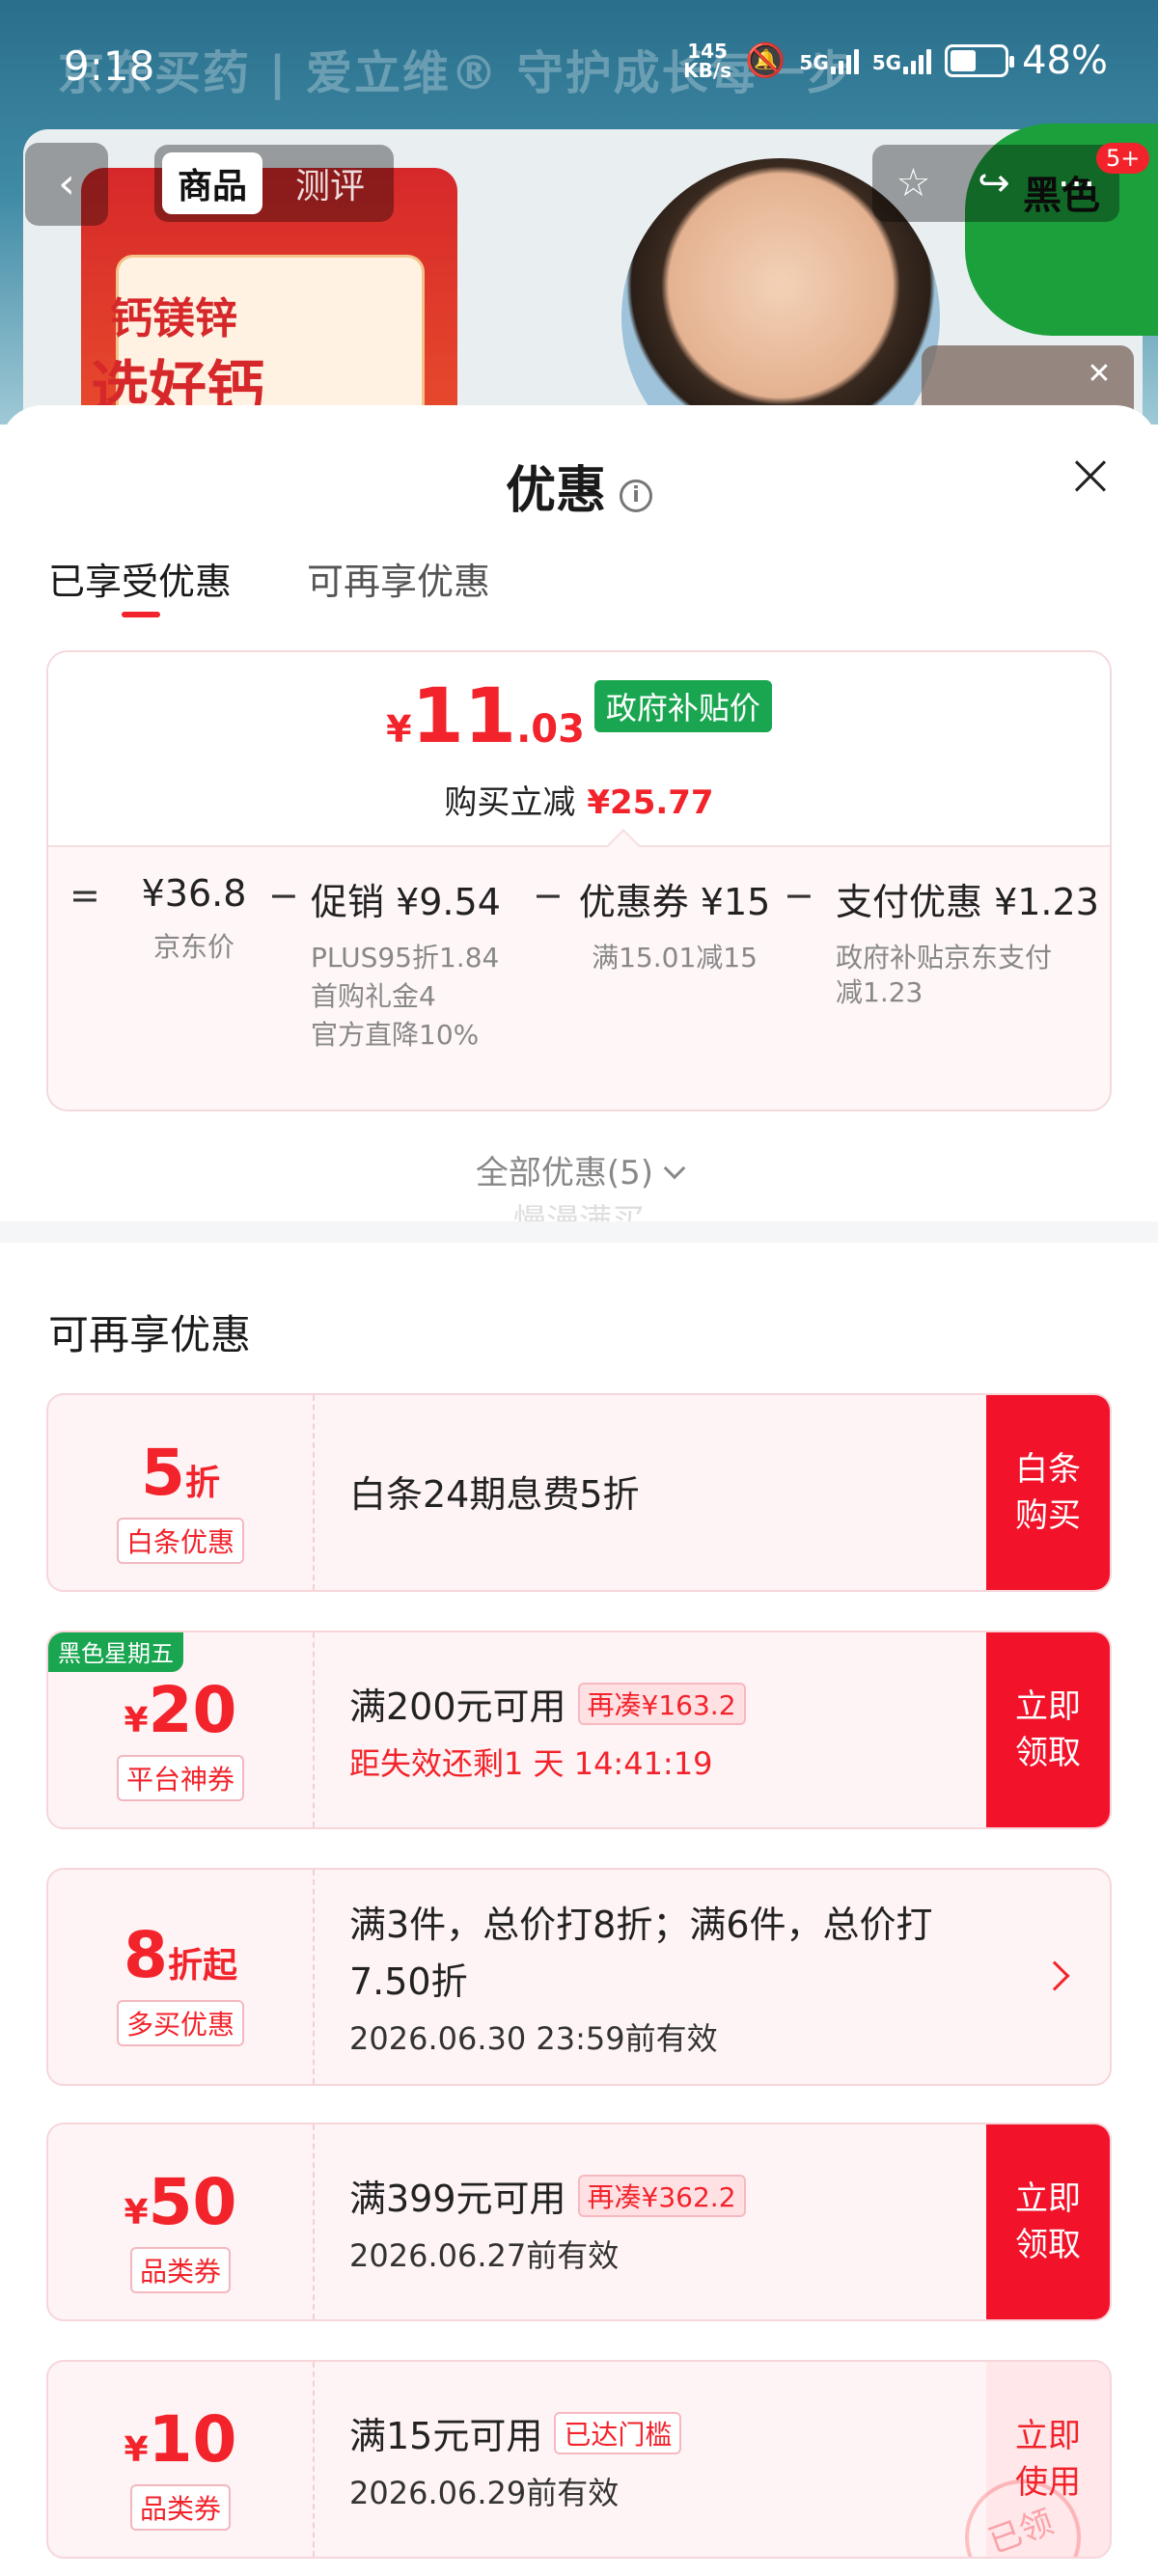  What do you see at coordinates (180, 2023) in the screenshot?
I see `coupon-type-tag: 多买优惠` at bounding box center [180, 2023].